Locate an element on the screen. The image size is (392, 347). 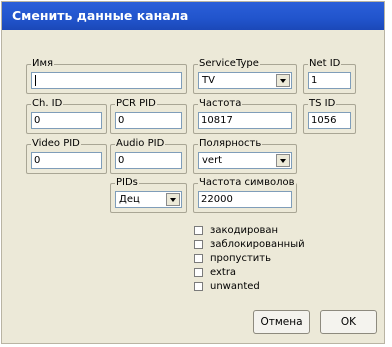
frequency-label: Частота is located at coordinates (220, 104).